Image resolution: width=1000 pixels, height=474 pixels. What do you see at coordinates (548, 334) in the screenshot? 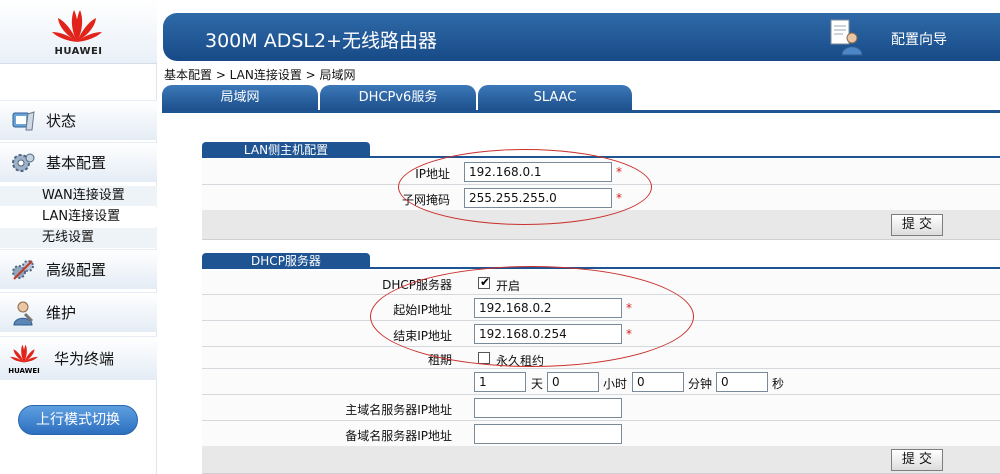
I see `end-ip-input` at bounding box center [548, 334].